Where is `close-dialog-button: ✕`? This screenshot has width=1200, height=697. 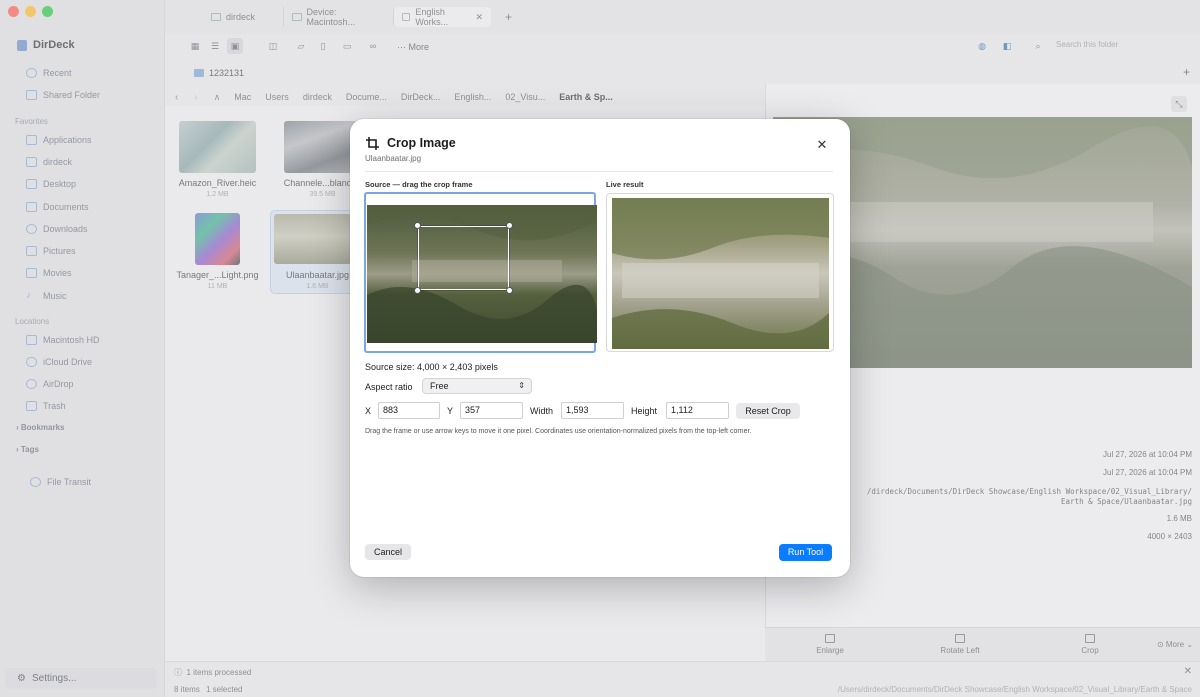 close-dialog-button: ✕ is located at coordinates (822, 145).